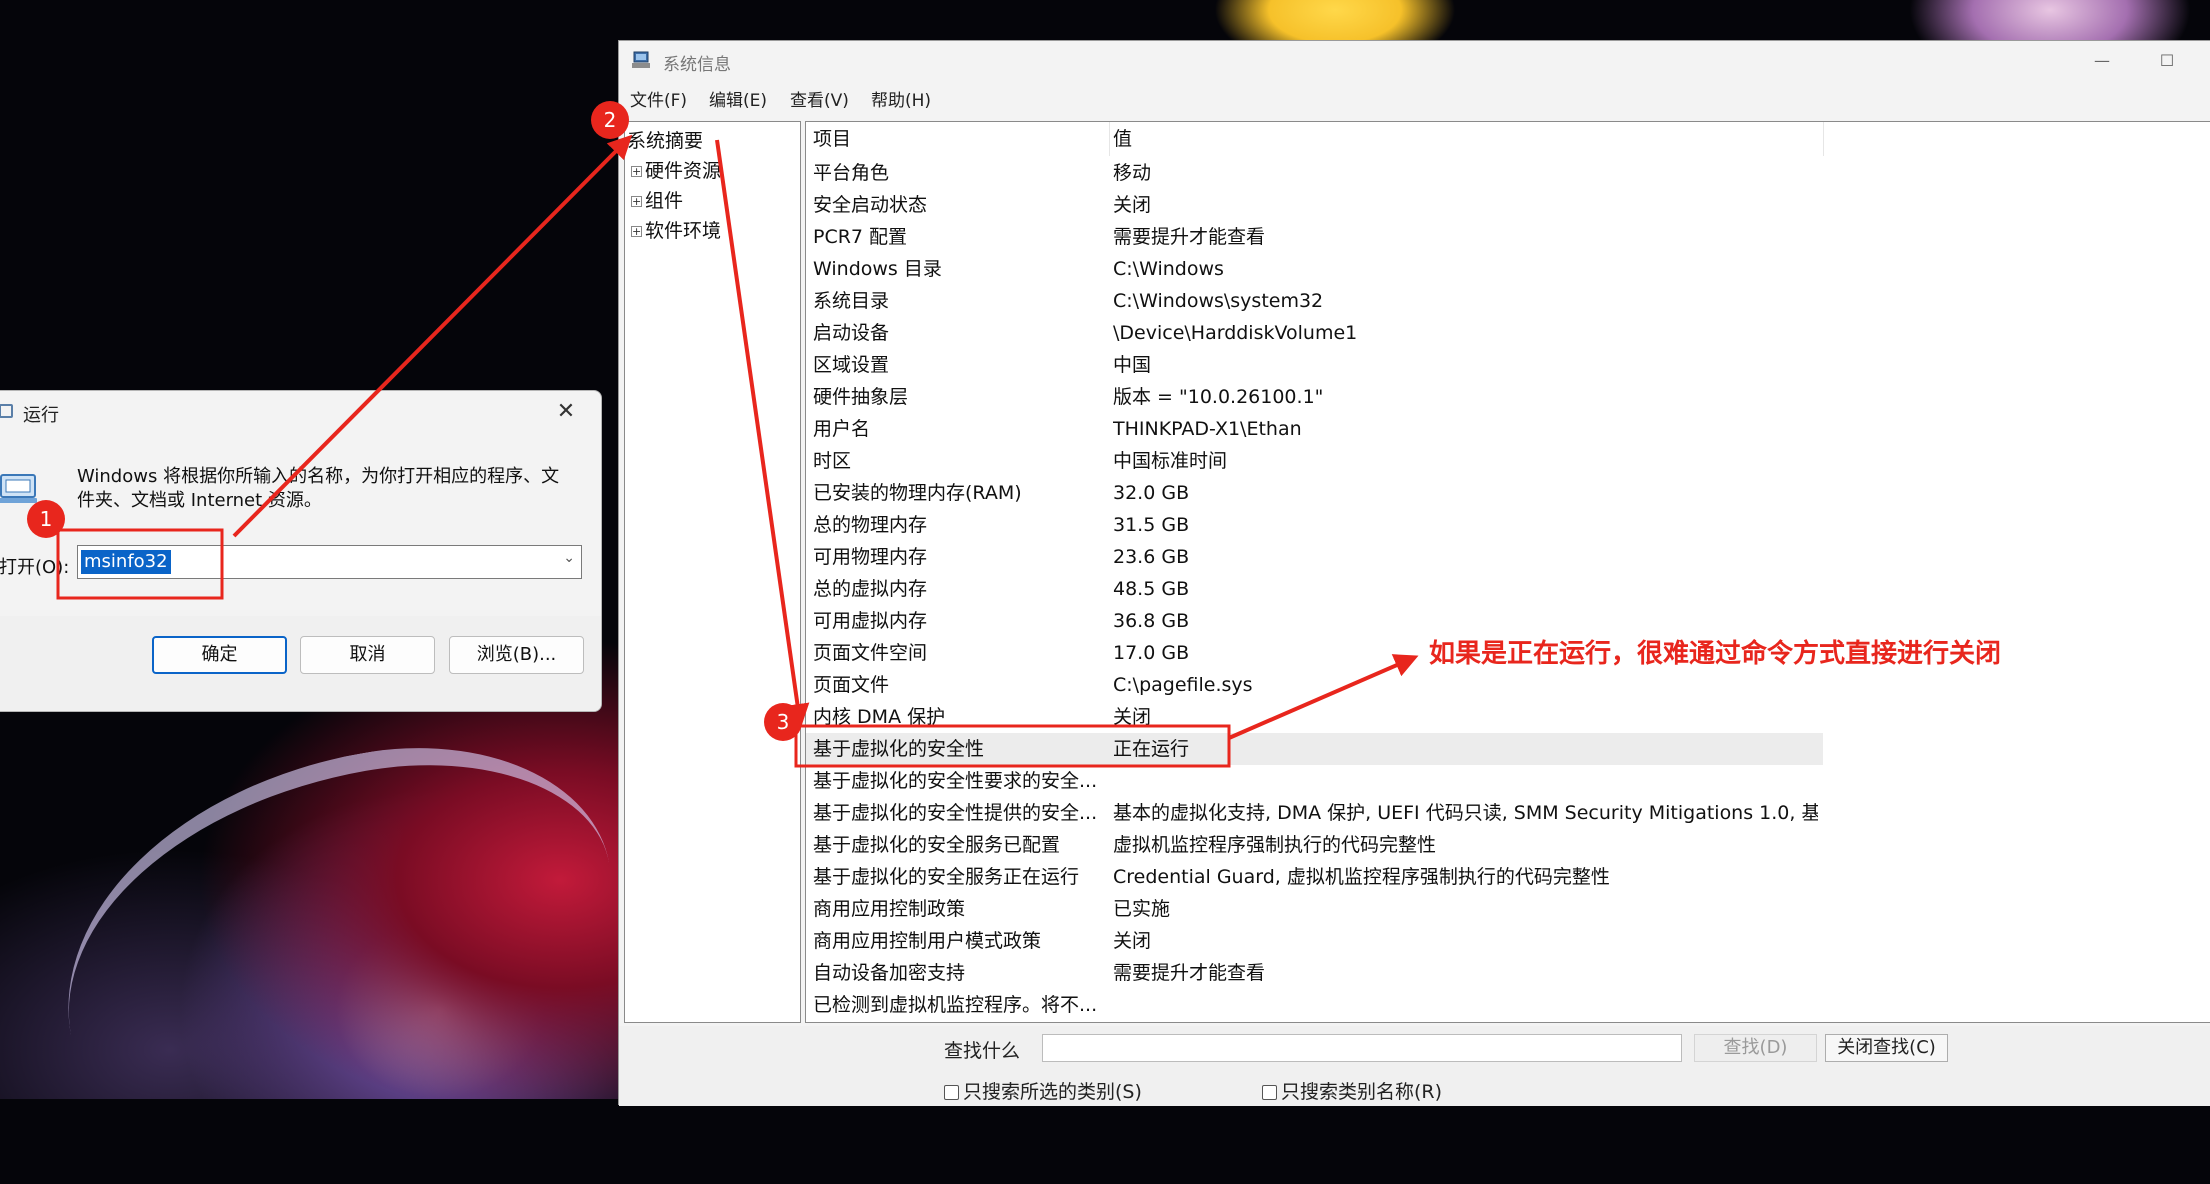 The height and width of the screenshot is (1184, 2210). I want to click on table-row: 基于虚拟化的安全服务已配置 虚拟机监控程序强制执行的代码完整性, so click(1314, 845).